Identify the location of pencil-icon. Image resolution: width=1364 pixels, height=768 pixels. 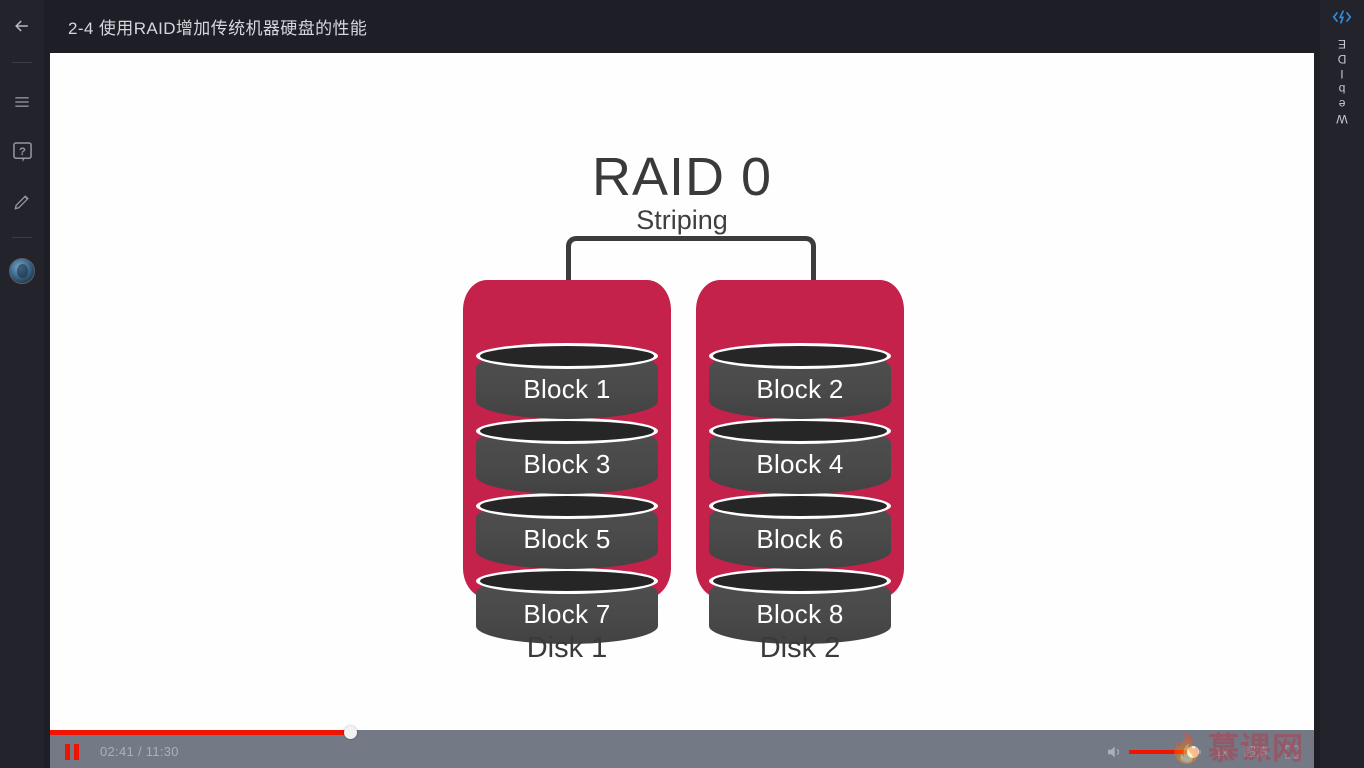
(21, 202).